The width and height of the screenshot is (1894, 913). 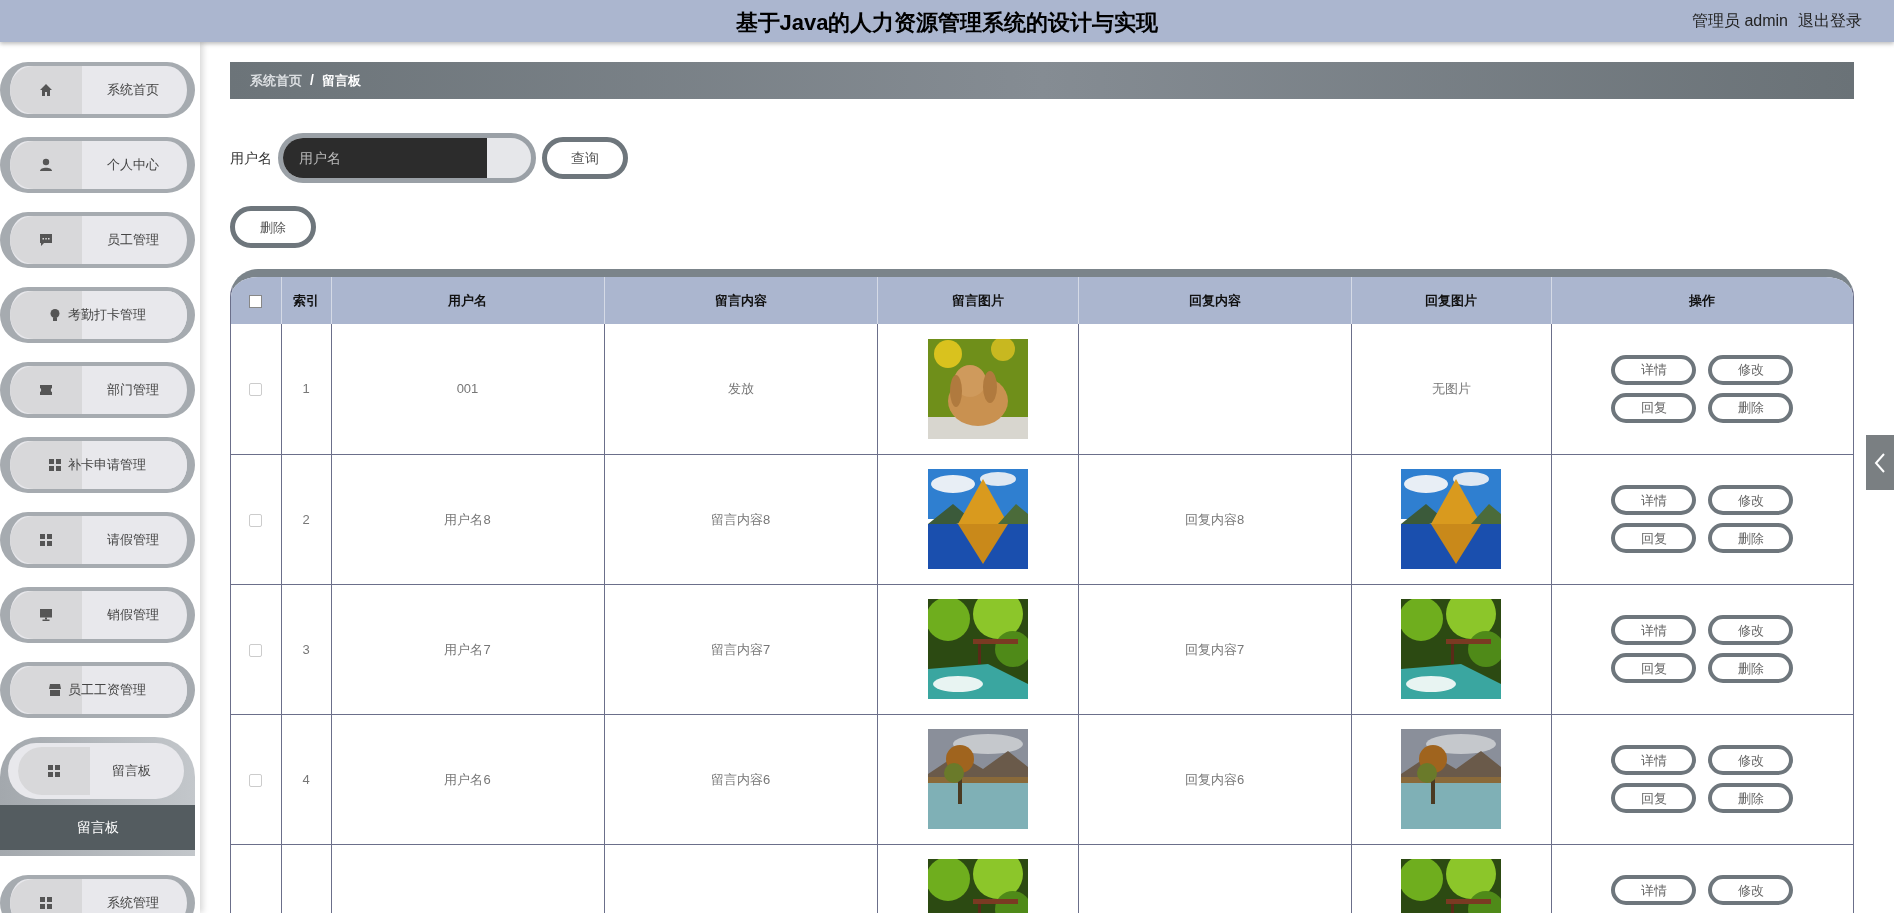 I want to click on menu-item: 员工管理, so click(x=97, y=240).